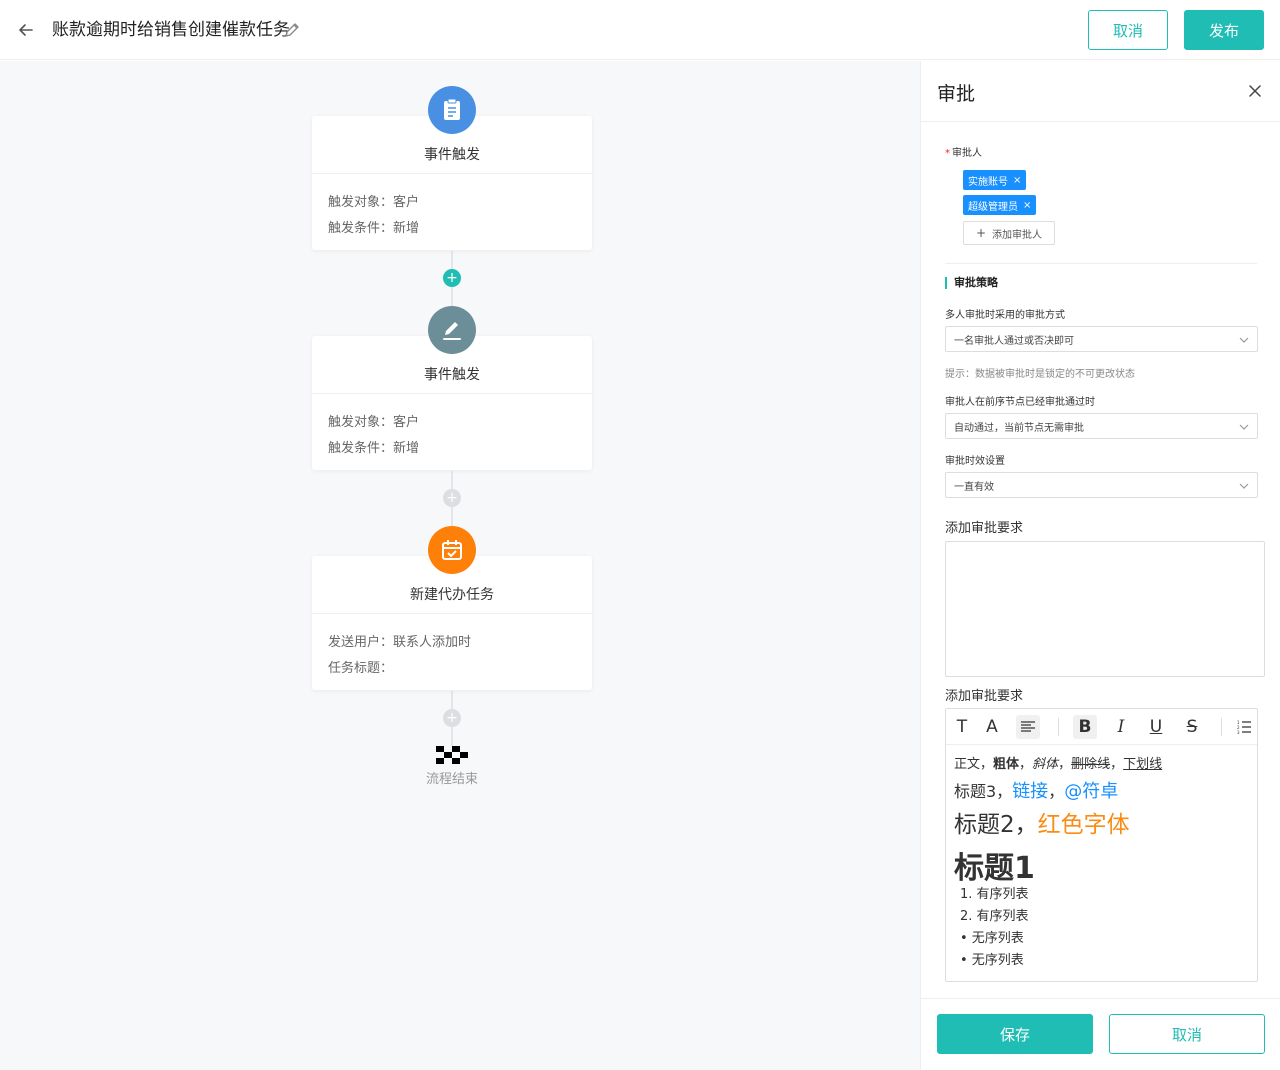 Image resolution: width=1280 pixels, height=1070 pixels. What do you see at coordinates (1030, 791) in the screenshot?
I see `editor-link: 链接` at bounding box center [1030, 791].